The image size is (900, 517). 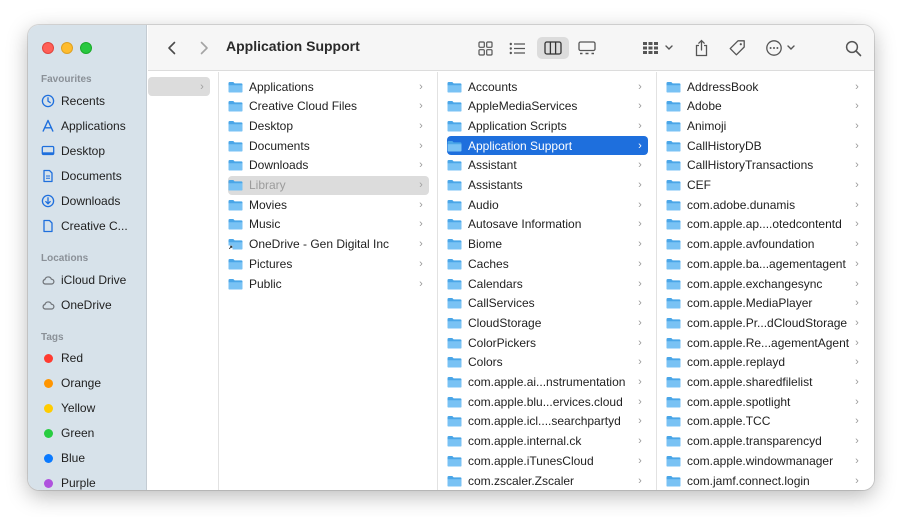 I want to click on share-button, so click(x=701, y=48).